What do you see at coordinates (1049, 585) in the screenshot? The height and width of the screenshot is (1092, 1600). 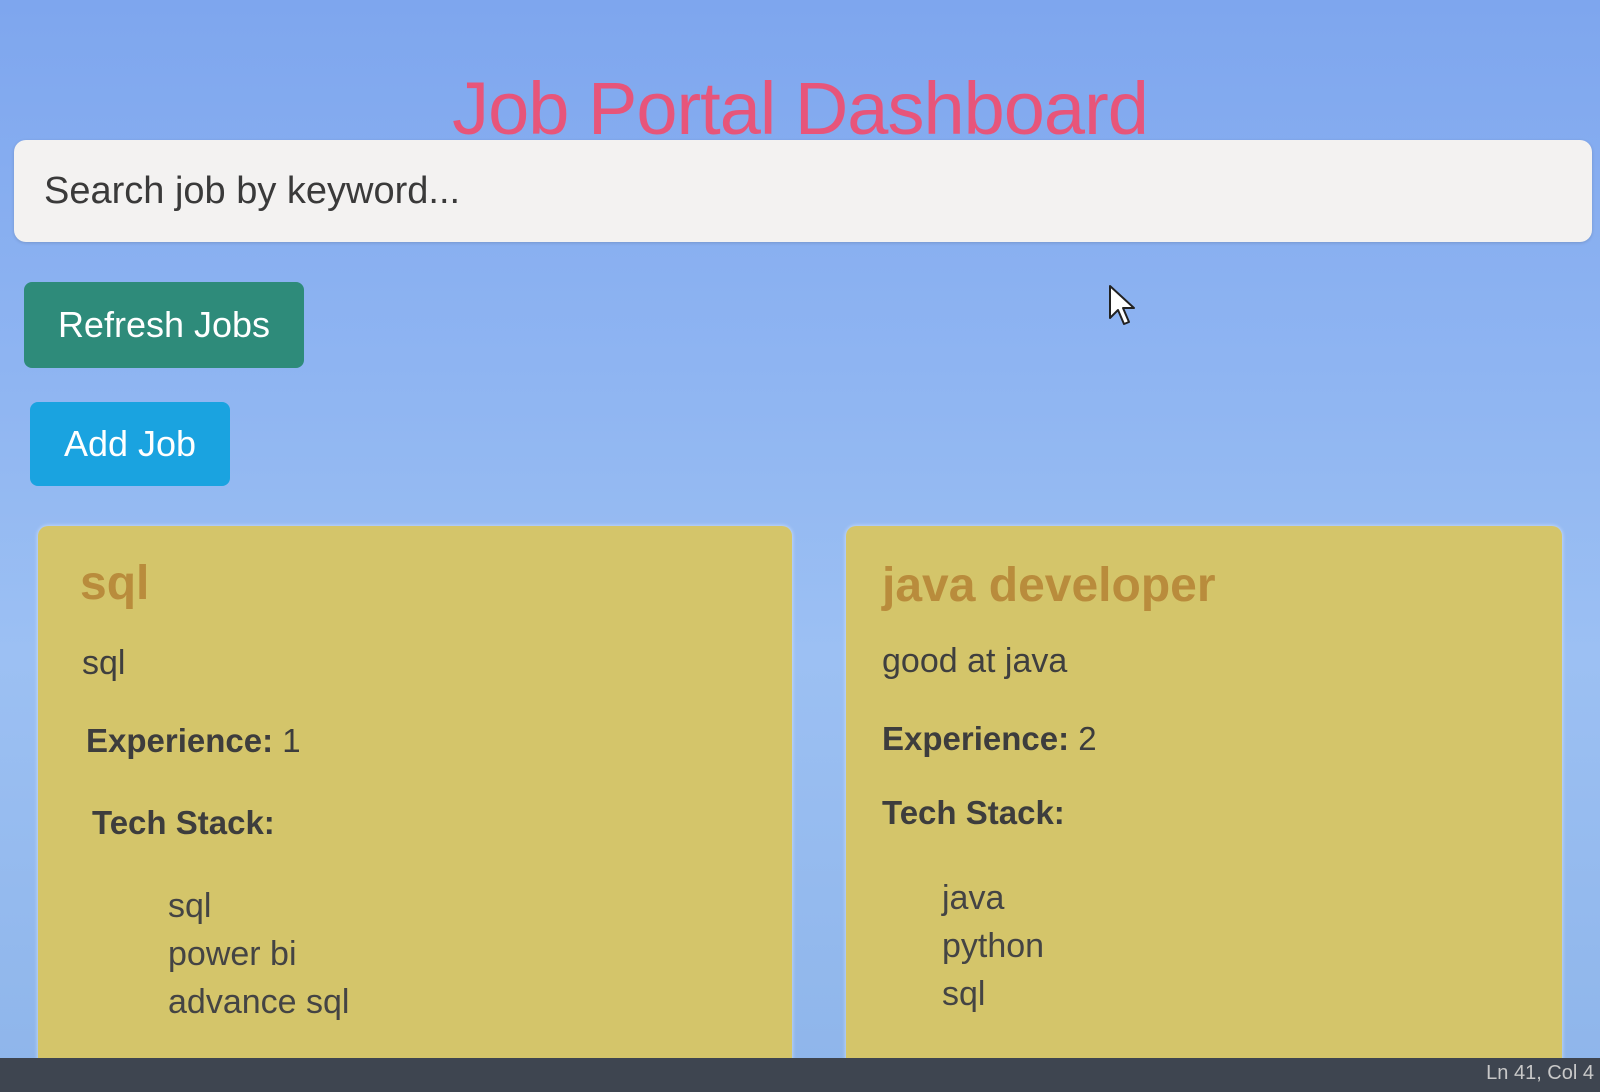 I see `job-title: java developer` at bounding box center [1049, 585].